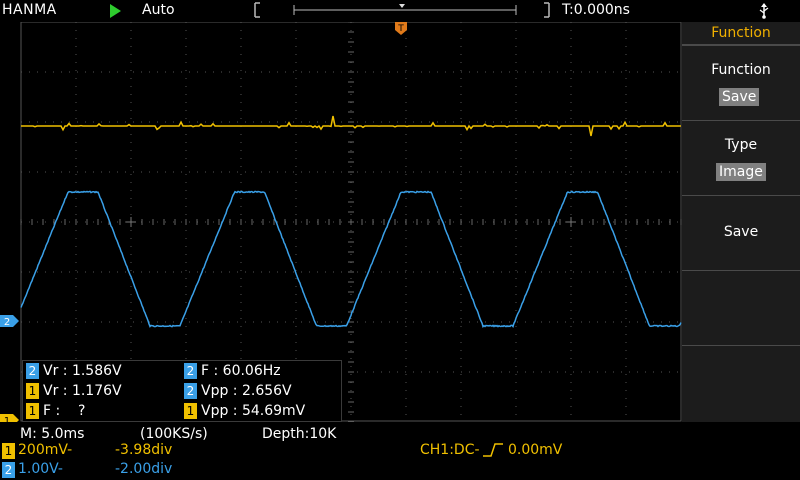 The height and width of the screenshot is (480, 800). I want to click on measurement-row: 1 Vr : 1.176V 2 Vpp : 2.656V, so click(182, 391).